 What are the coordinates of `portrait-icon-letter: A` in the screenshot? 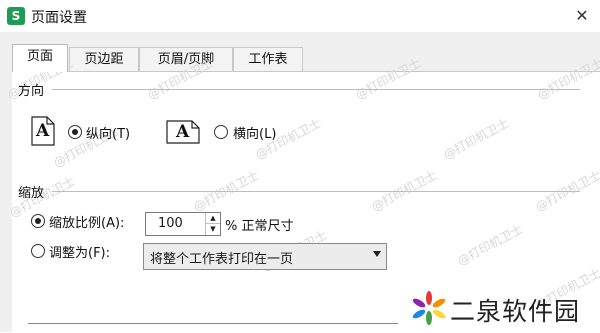 It's located at (43, 131).